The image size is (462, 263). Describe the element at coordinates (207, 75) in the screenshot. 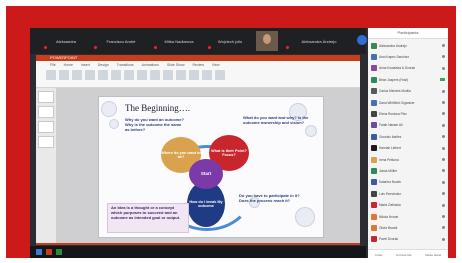

I see `fill-icon` at that location.